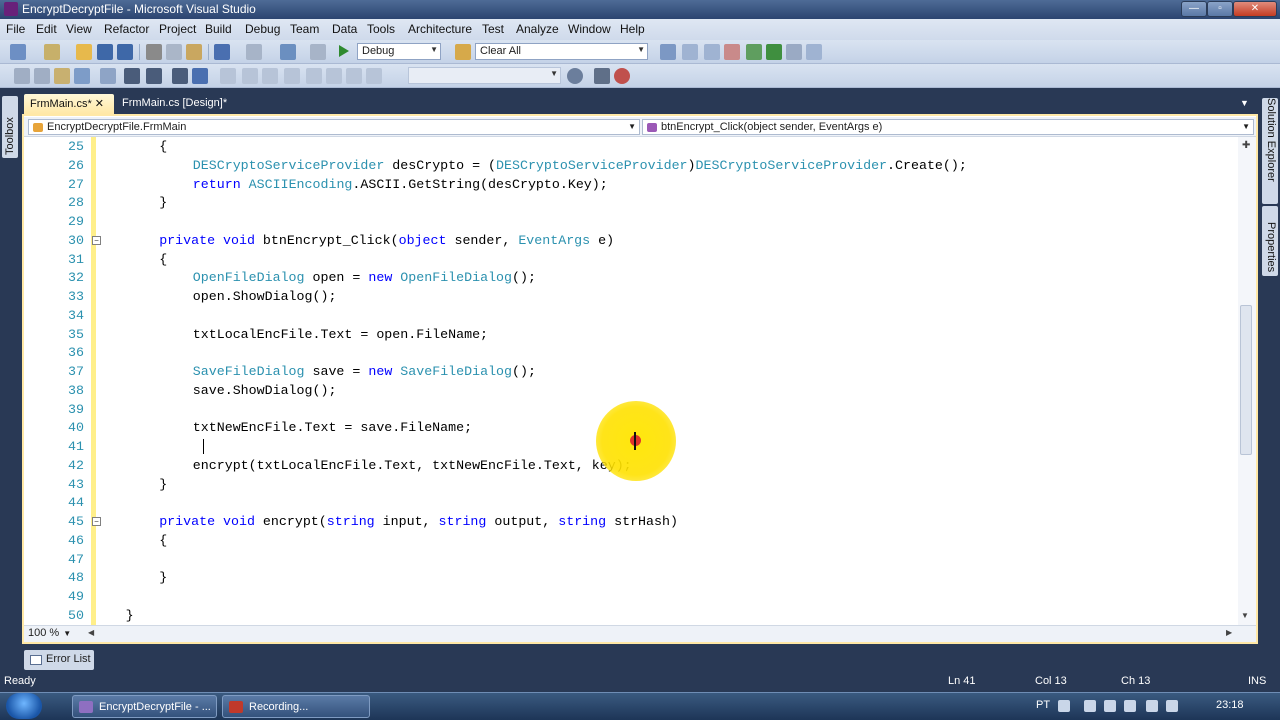  What do you see at coordinates (575, 76) in the screenshot?
I see `info-icon` at bounding box center [575, 76].